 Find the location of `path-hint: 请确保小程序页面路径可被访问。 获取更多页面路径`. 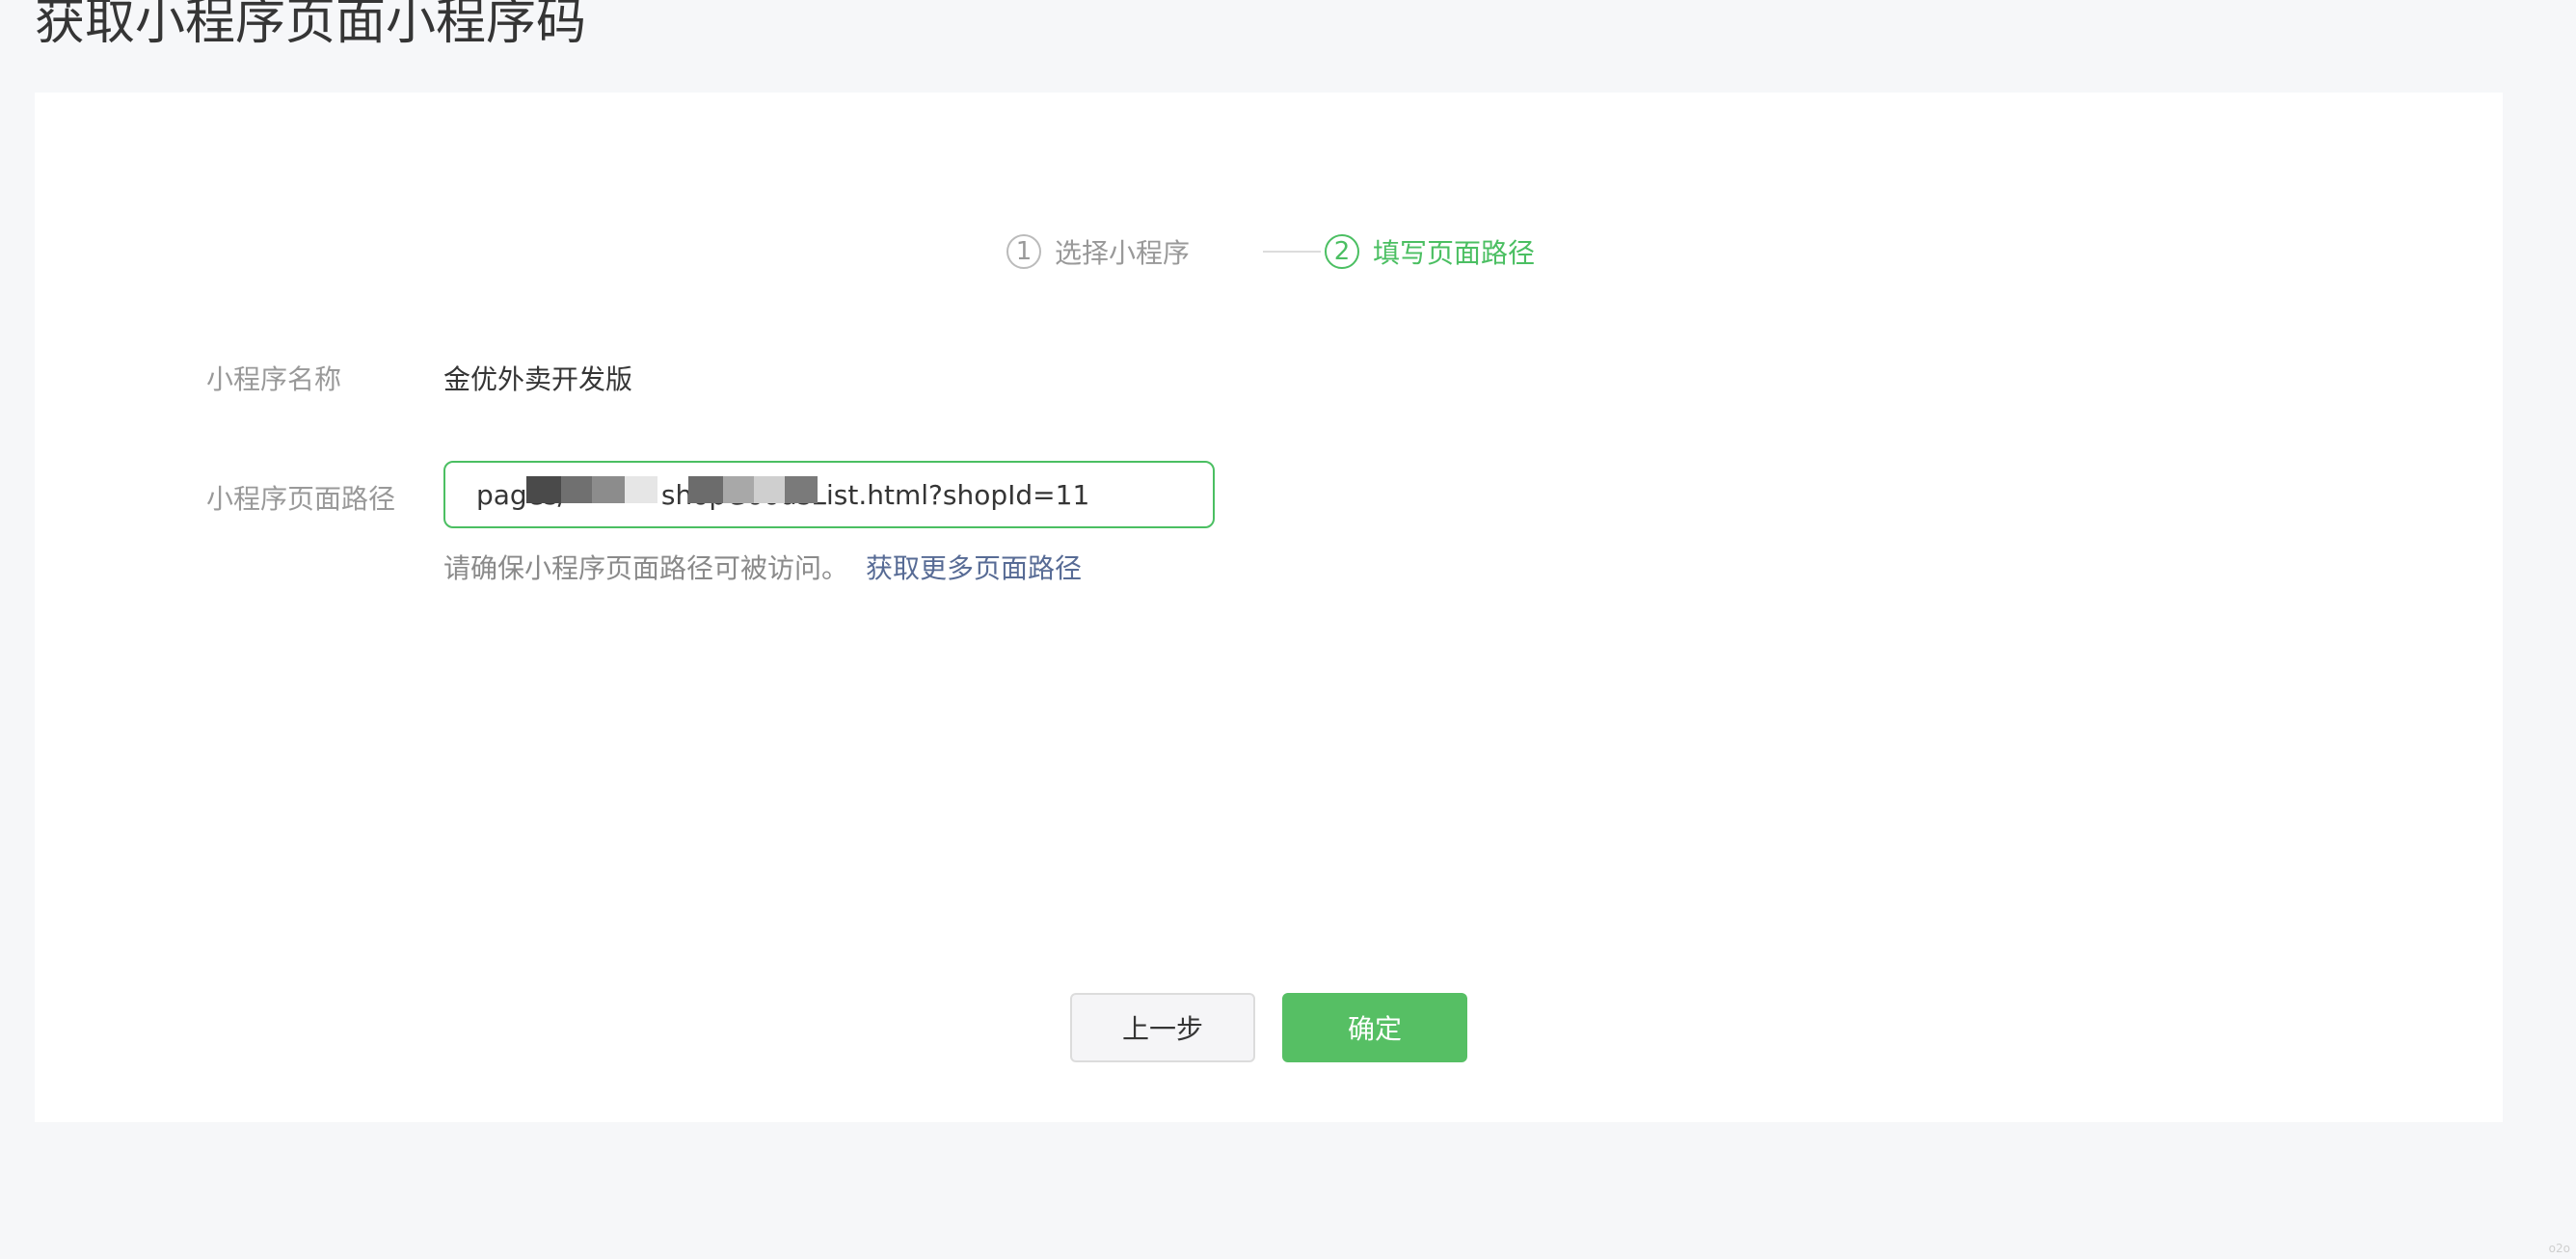

path-hint: 请确保小程序页面路径可被访问。 获取更多页面路径 is located at coordinates (763, 567).